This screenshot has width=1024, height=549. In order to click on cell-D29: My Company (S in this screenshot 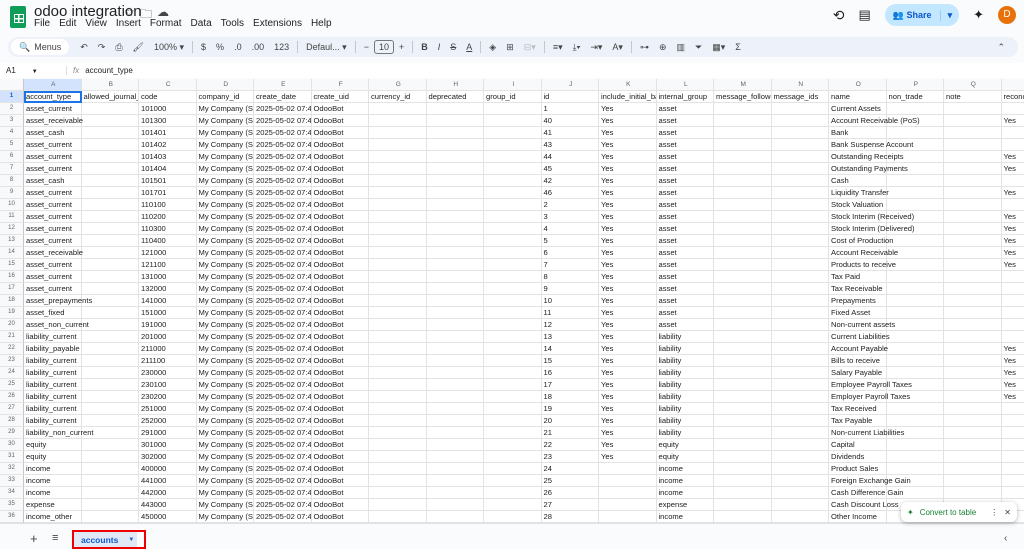, I will do `click(225, 433)`.